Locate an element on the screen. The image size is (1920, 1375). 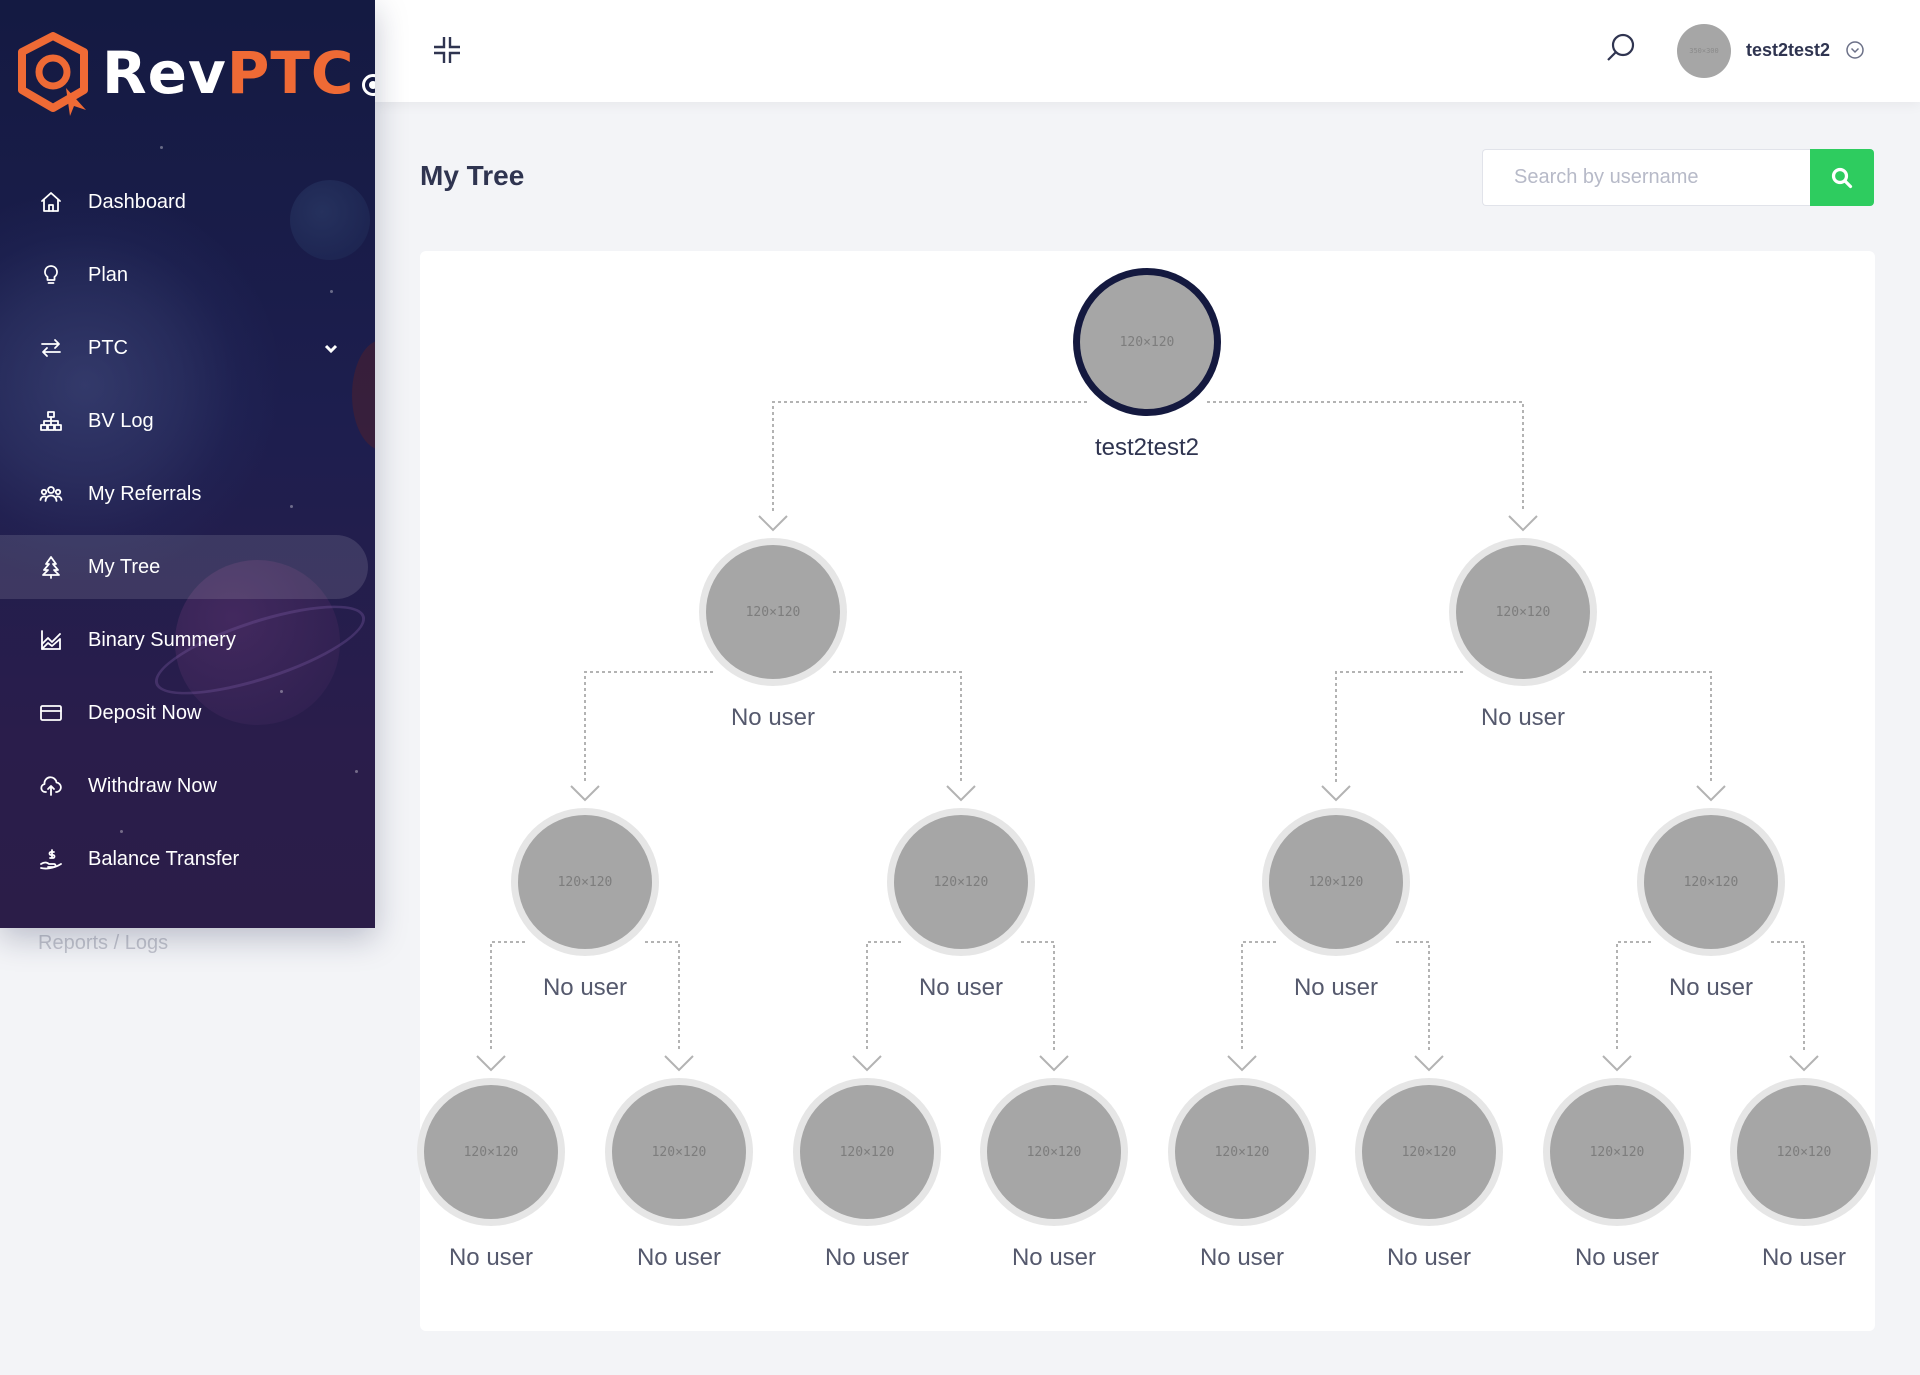
sidebar-star is located at coordinates (161, 147).